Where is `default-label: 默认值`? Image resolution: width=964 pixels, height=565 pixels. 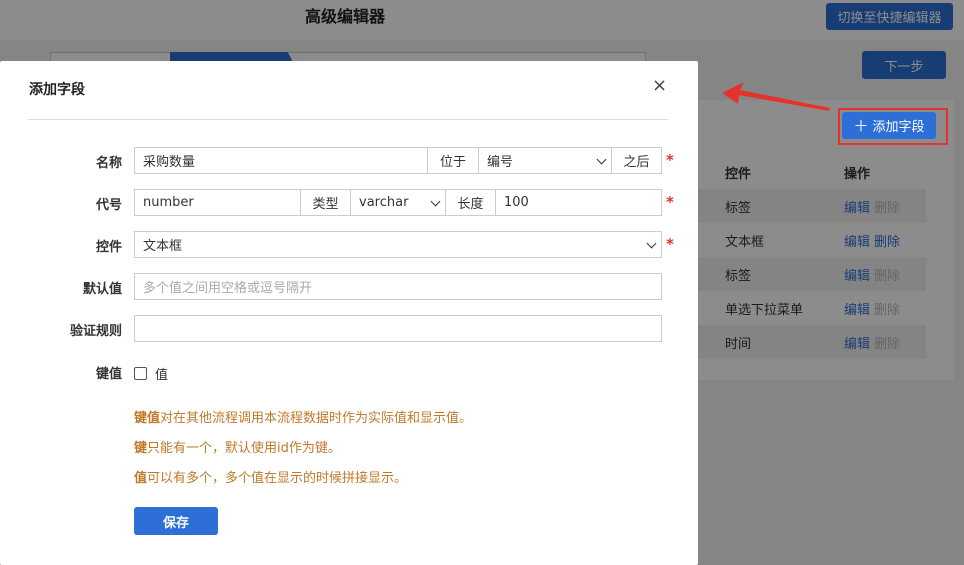 default-label: 默认值 is located at coordinates (102, 289).